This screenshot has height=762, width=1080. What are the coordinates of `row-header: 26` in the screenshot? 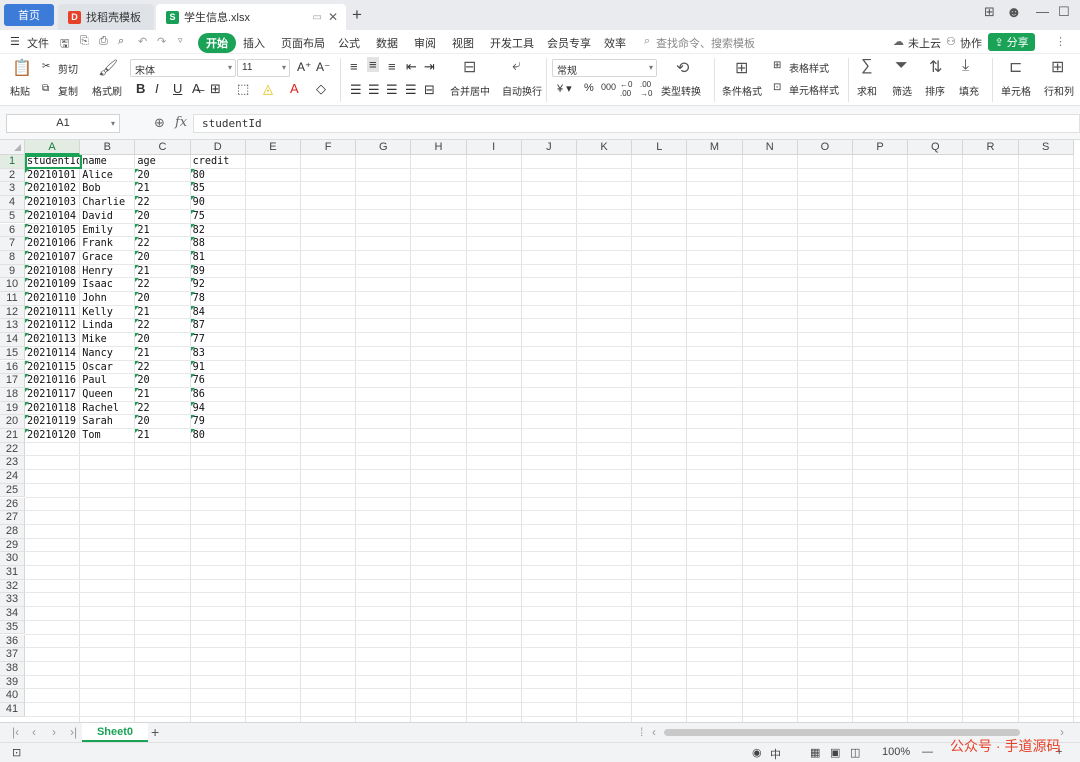 It's located at (12, 504).